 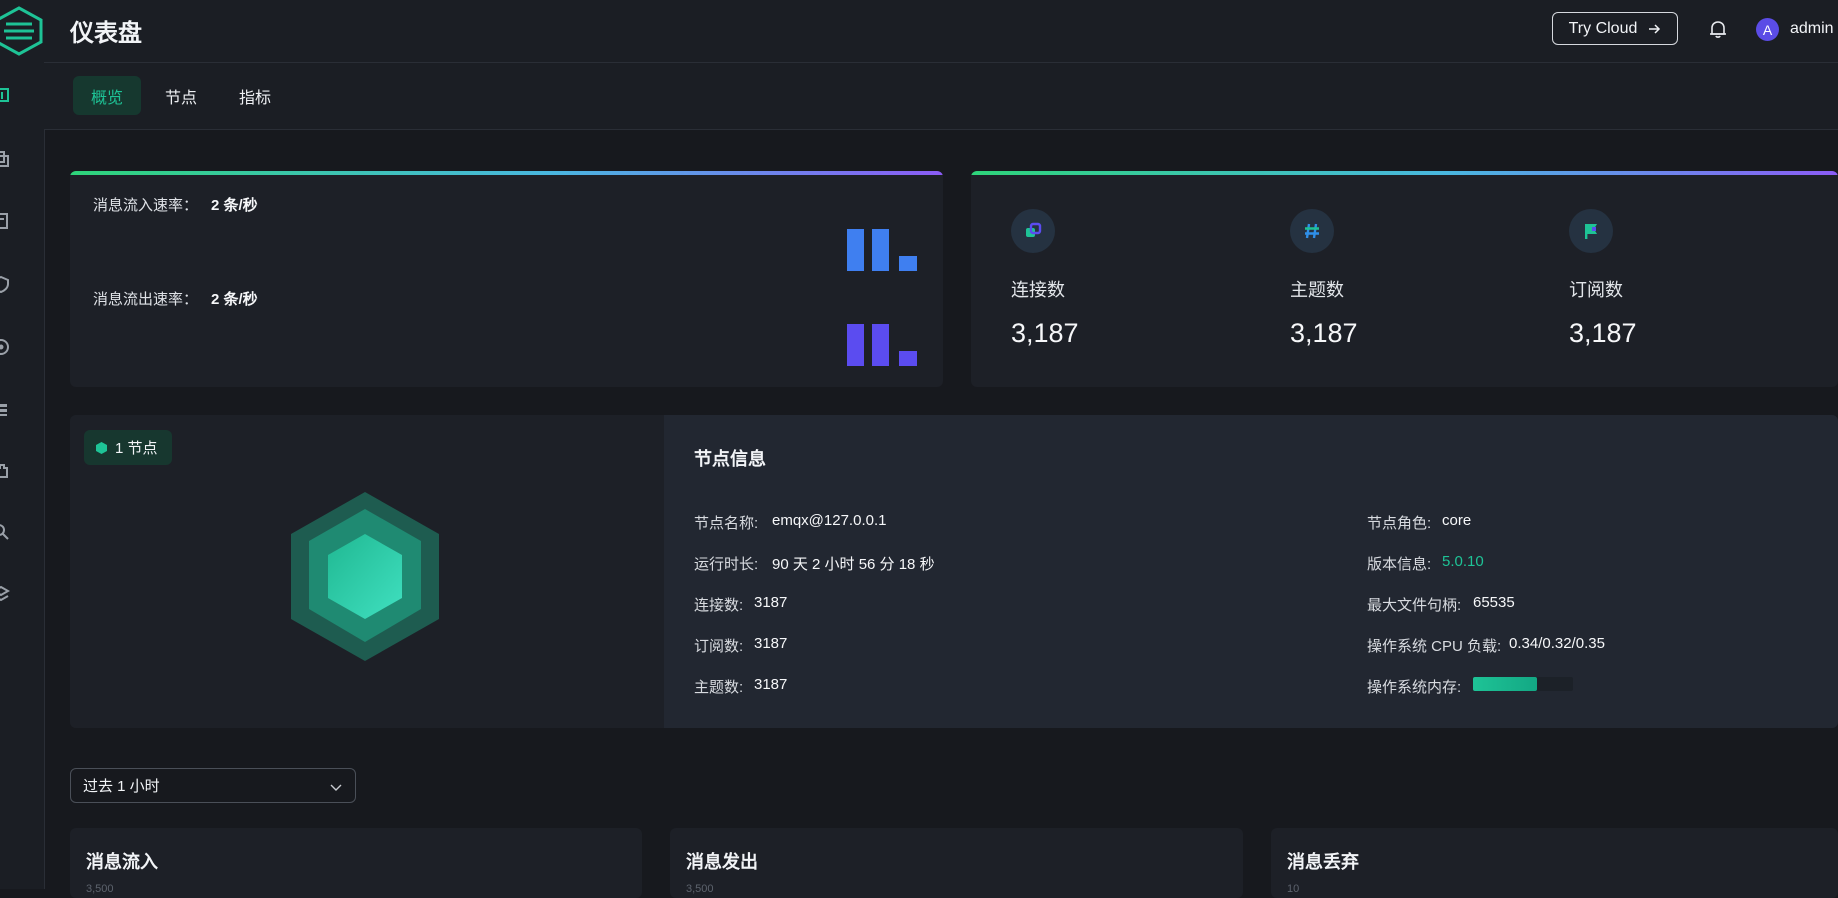 I want to click on chart-title-inbound: 消息流入, so click(x=122, y=862).